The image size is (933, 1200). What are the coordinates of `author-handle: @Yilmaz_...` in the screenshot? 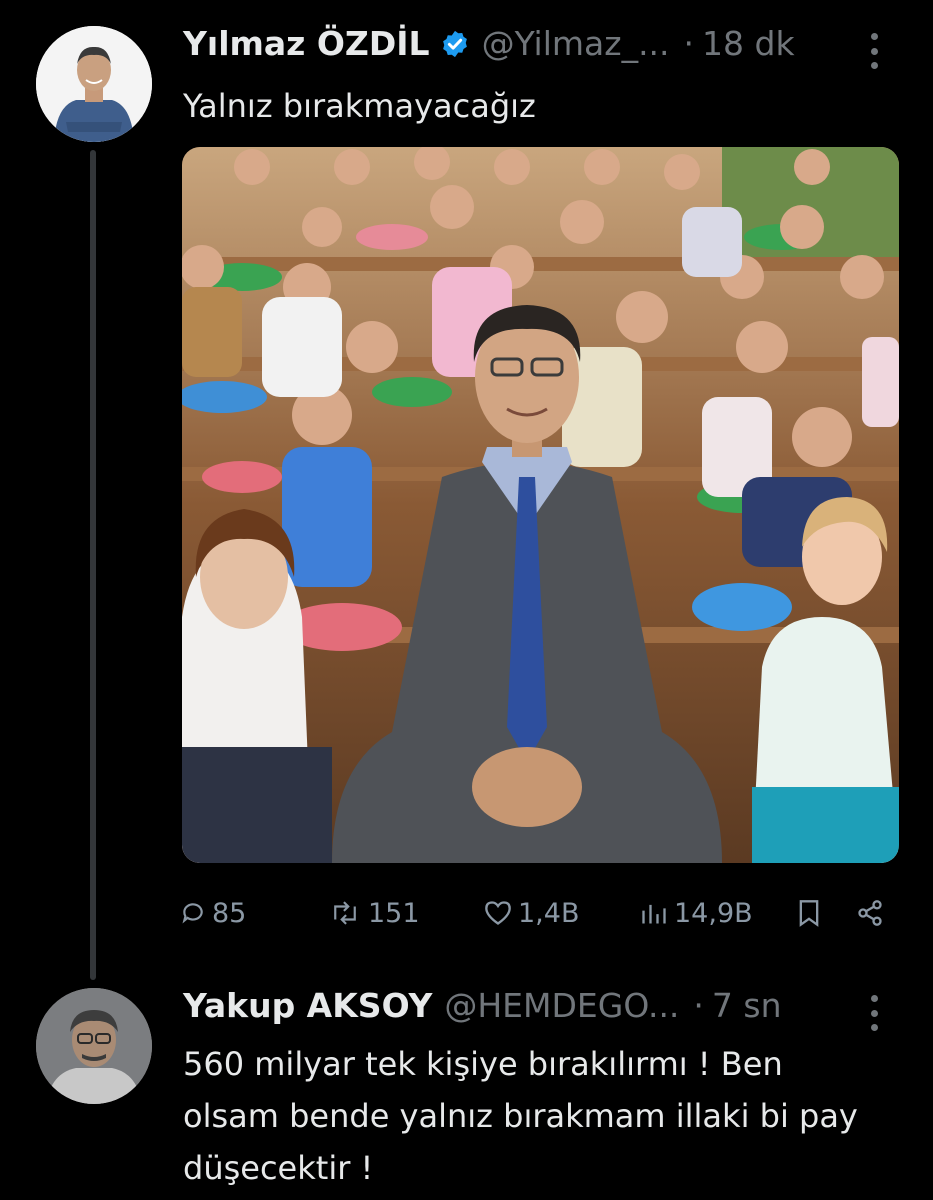 It's located at (576, 43).